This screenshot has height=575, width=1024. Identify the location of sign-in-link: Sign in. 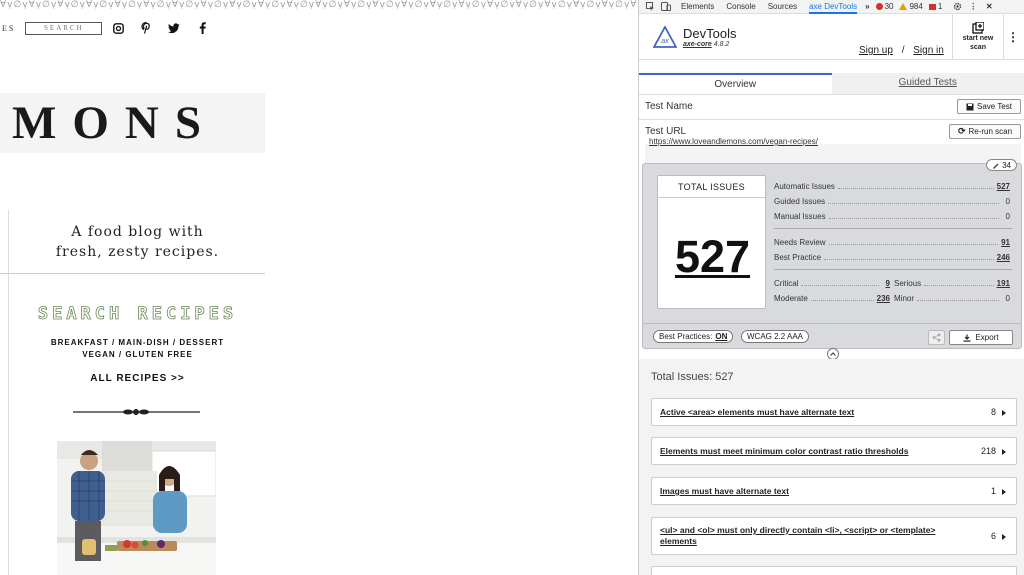
(928, 50).